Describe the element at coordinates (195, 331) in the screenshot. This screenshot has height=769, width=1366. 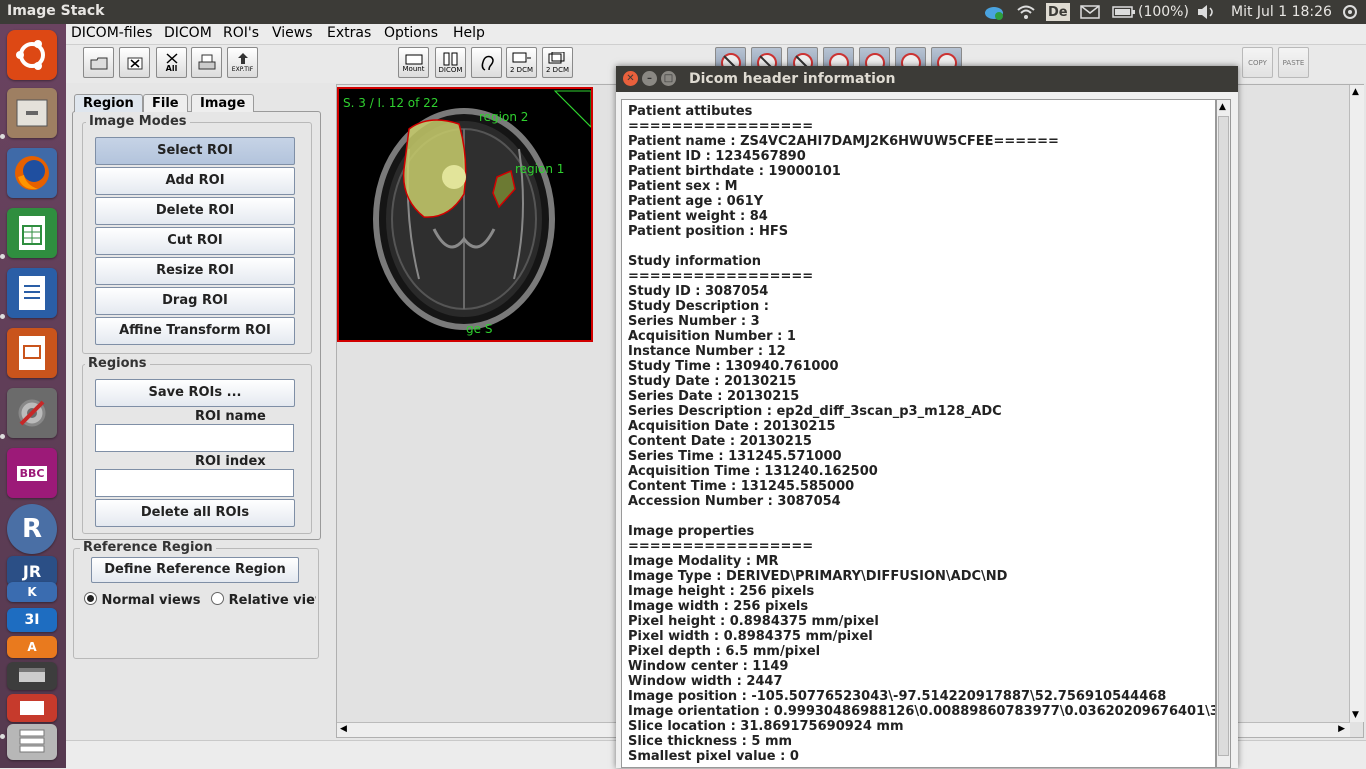
I see `affine-transform-roi-button: Affine Transform ROI` at that location.